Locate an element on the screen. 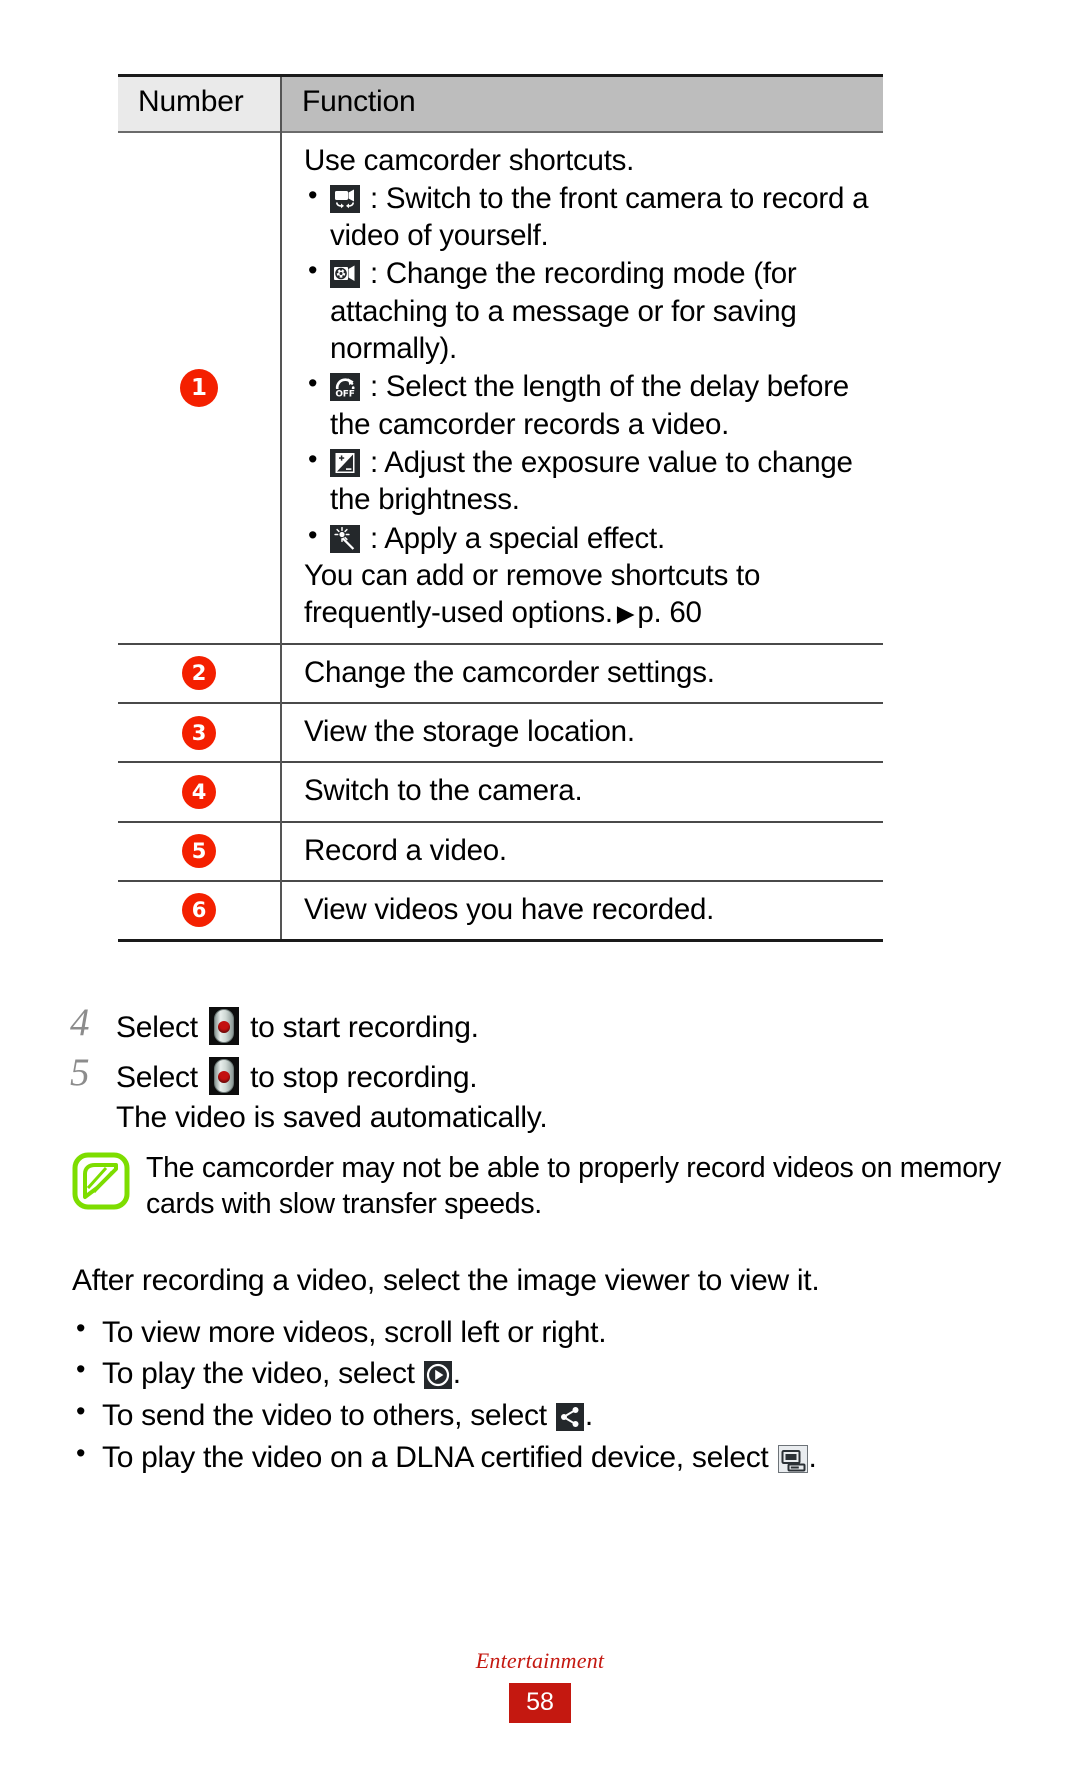  table-row: 5 Record a video. is located at coordinates (500, 850).